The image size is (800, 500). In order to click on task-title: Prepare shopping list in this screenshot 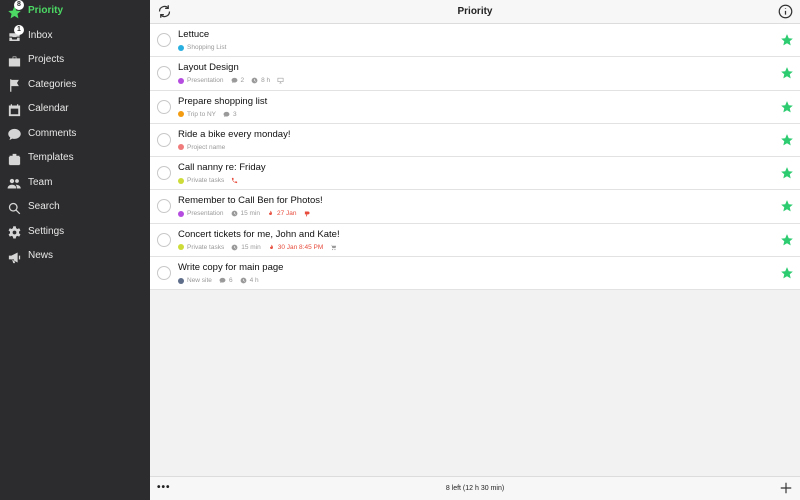, I will do `click(223, 101)`.